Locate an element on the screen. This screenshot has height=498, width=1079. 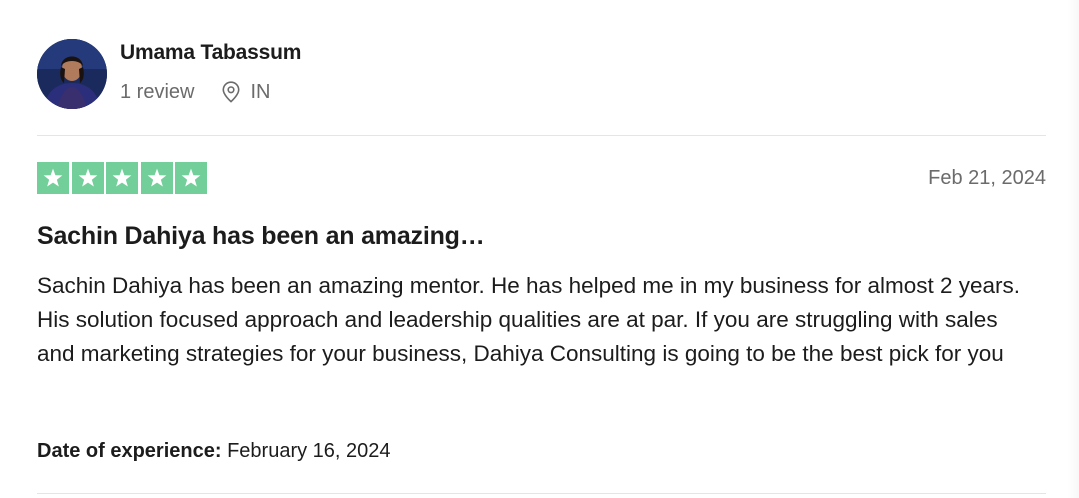
map-pin-icon is located at coordinates (231, 92).